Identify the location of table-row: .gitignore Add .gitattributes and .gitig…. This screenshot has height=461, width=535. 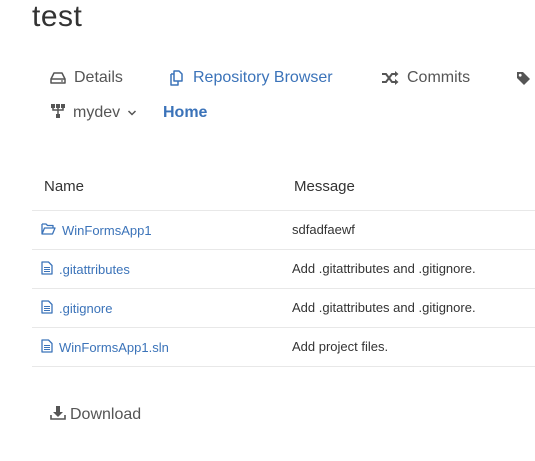
(283, 308).